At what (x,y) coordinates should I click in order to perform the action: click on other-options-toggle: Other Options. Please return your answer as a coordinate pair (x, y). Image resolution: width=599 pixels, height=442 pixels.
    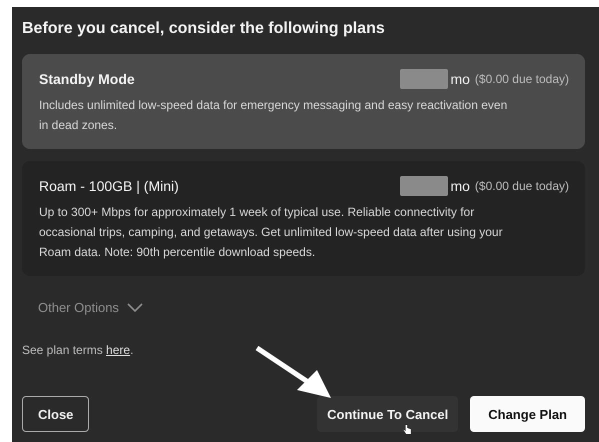
    Looking at the image, I should click on (311, 307).